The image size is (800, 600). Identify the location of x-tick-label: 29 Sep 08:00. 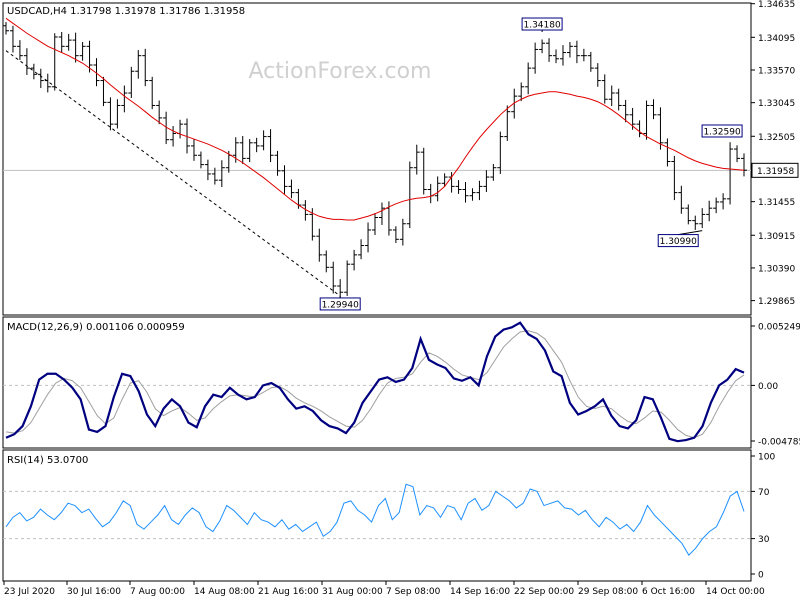
(608, 592).